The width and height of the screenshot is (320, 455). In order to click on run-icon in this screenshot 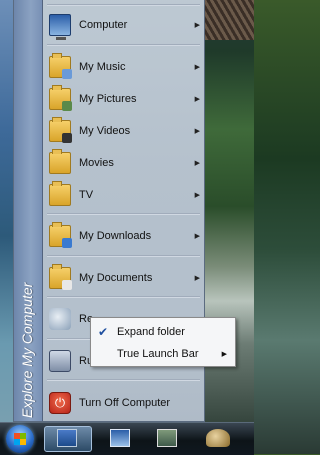, I will do `click(60, 361)`.